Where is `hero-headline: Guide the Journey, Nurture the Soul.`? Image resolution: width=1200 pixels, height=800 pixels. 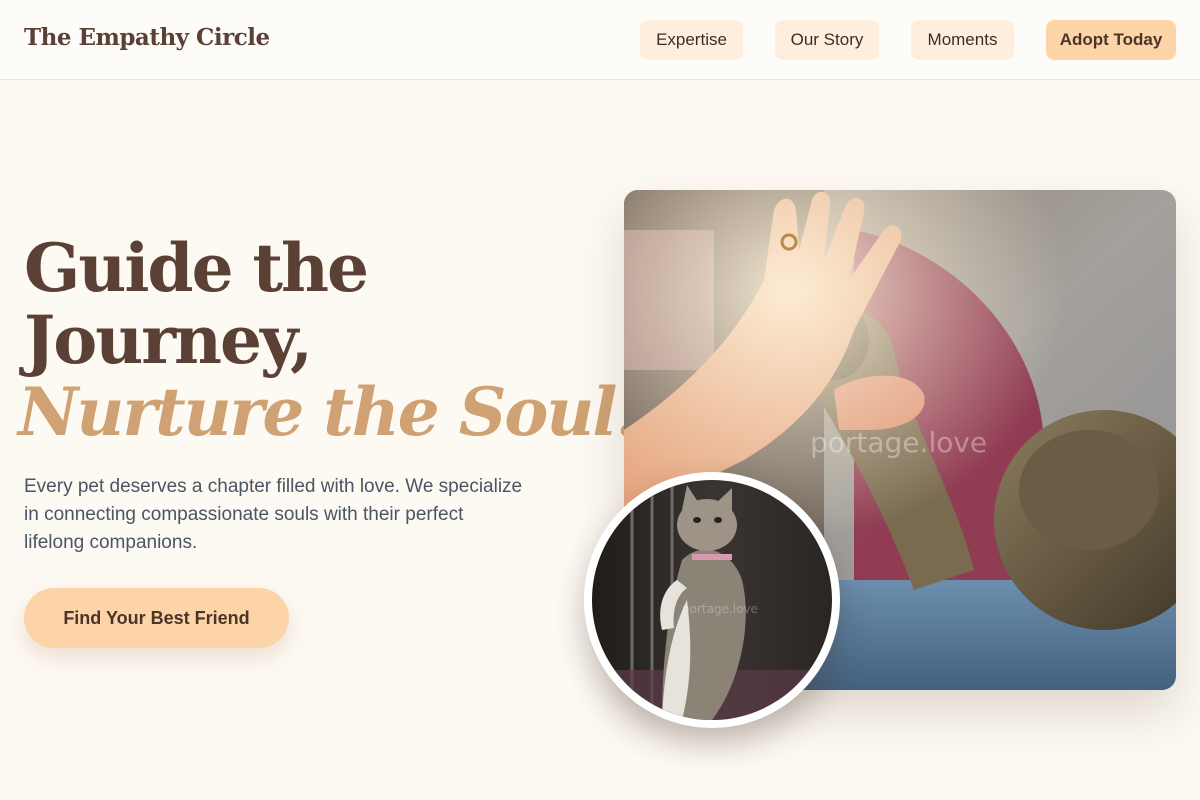
hero-headline: Guide the Journey, Nurture the Soul. is located at coordinates (328, 338).